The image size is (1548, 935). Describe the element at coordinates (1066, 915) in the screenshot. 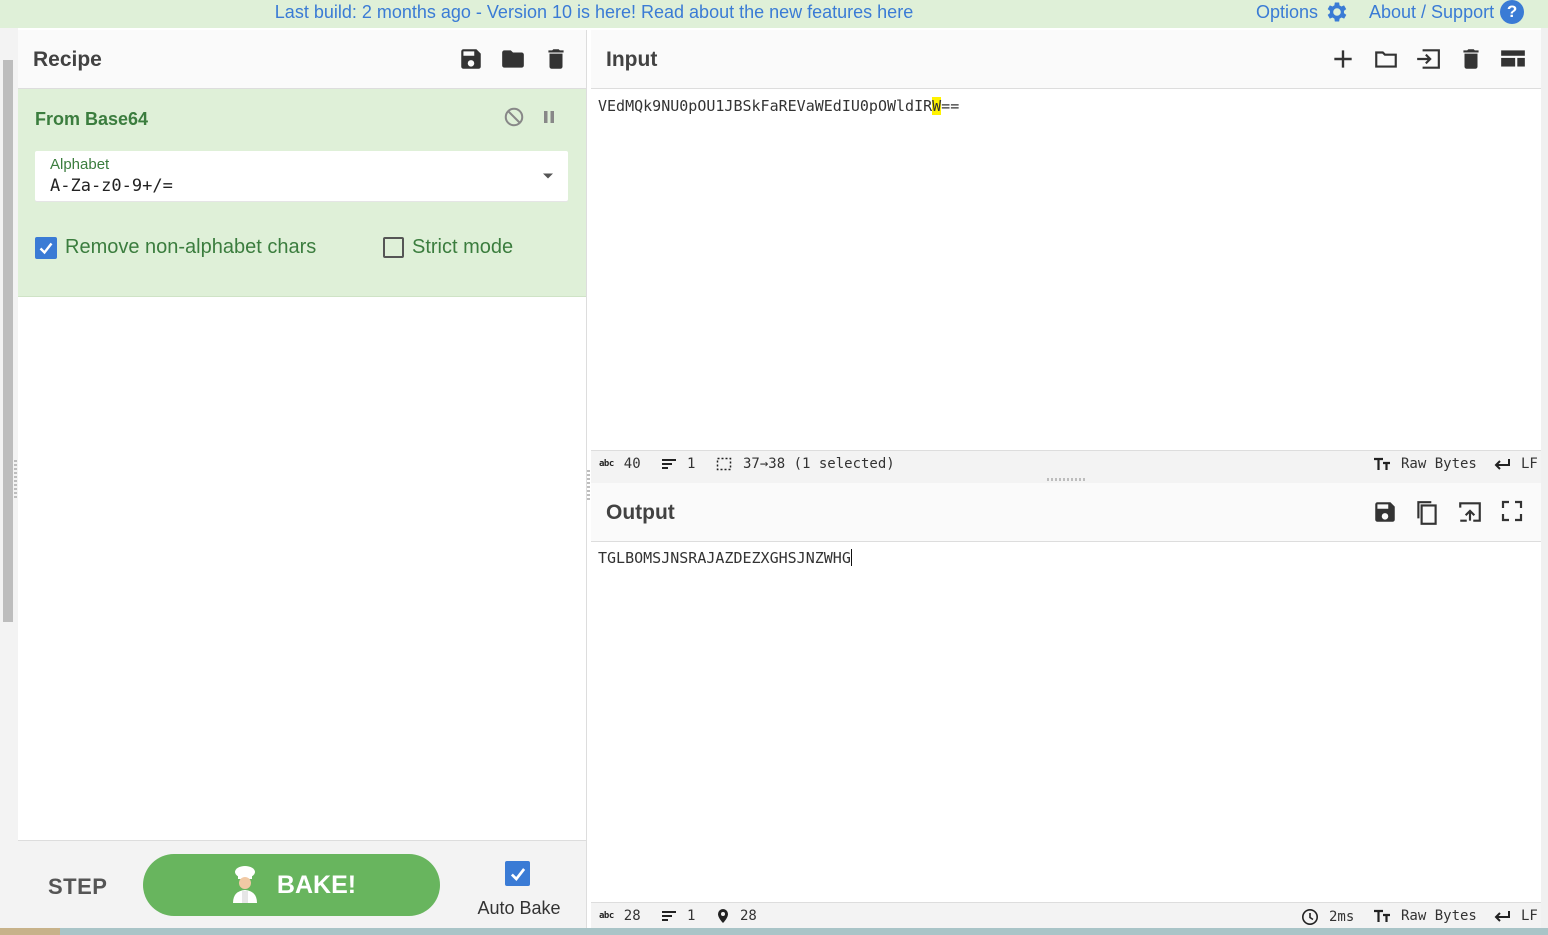

I see `output-status-bar: abc 28 1 28 2ms Raw Bytes LF` at that location.